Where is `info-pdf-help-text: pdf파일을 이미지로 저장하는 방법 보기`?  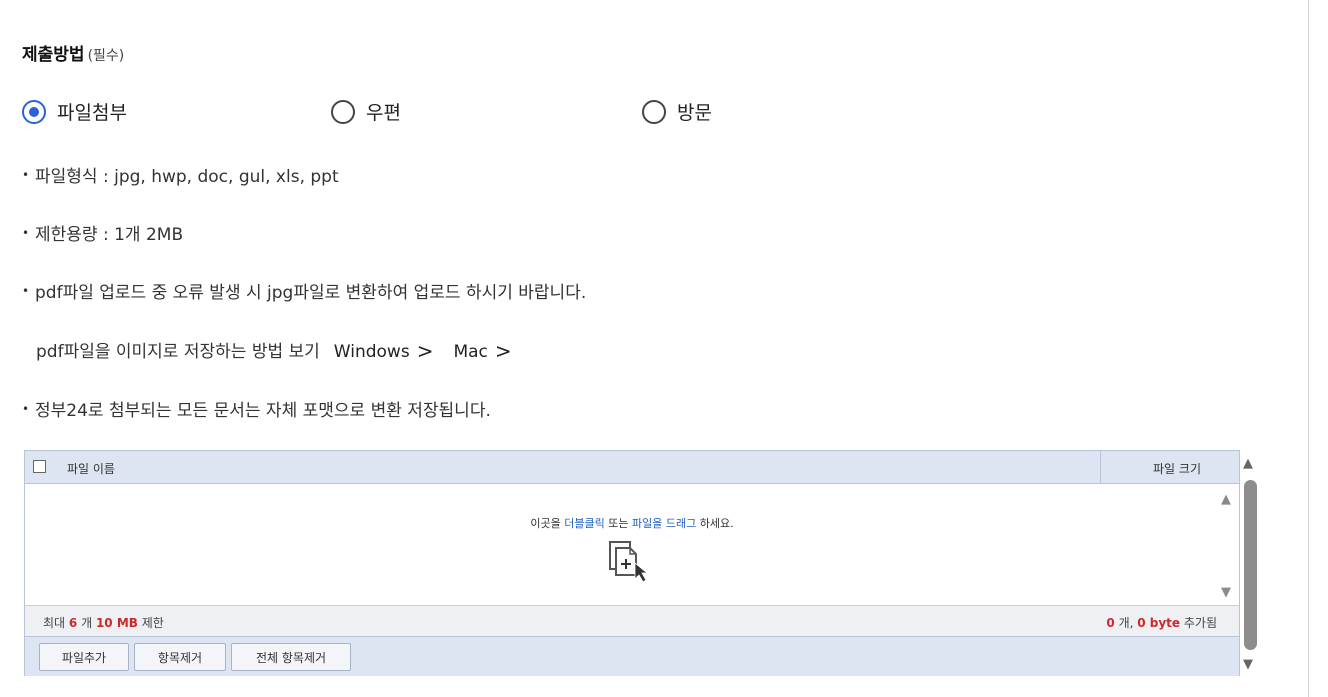 info-pdf-help-text: pdf파일을 이미지로 저장하는 방법 보기 is located at coordinates (178, 352).